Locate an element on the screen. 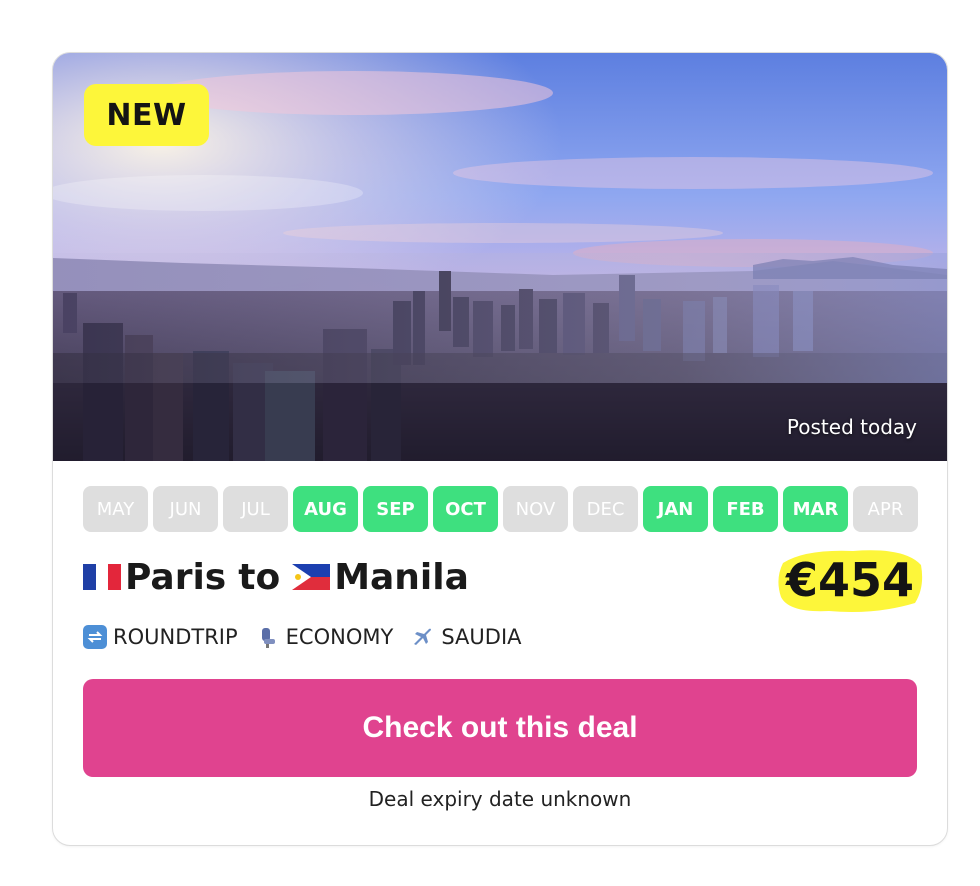 The height and width of the screenshot is (886, 980). check-out-deal-button: Check out this deal is located at coordinates (500, 728).